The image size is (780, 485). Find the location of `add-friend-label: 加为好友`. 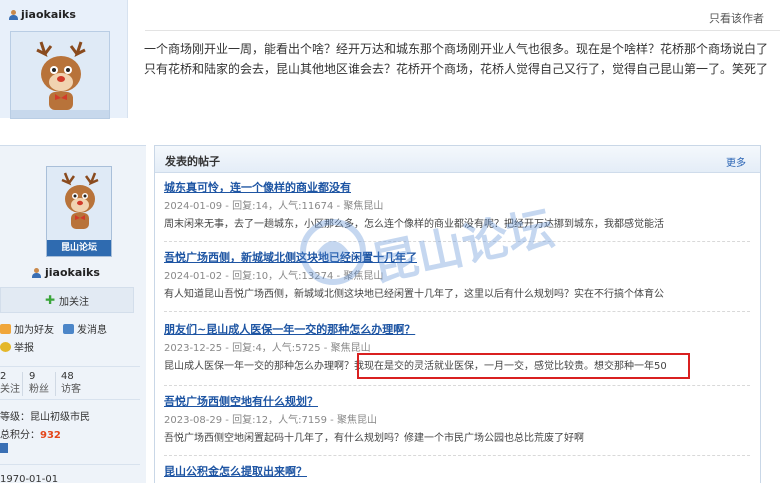

add-friend-label: 加为好友 is located at coordinates (34, 330).